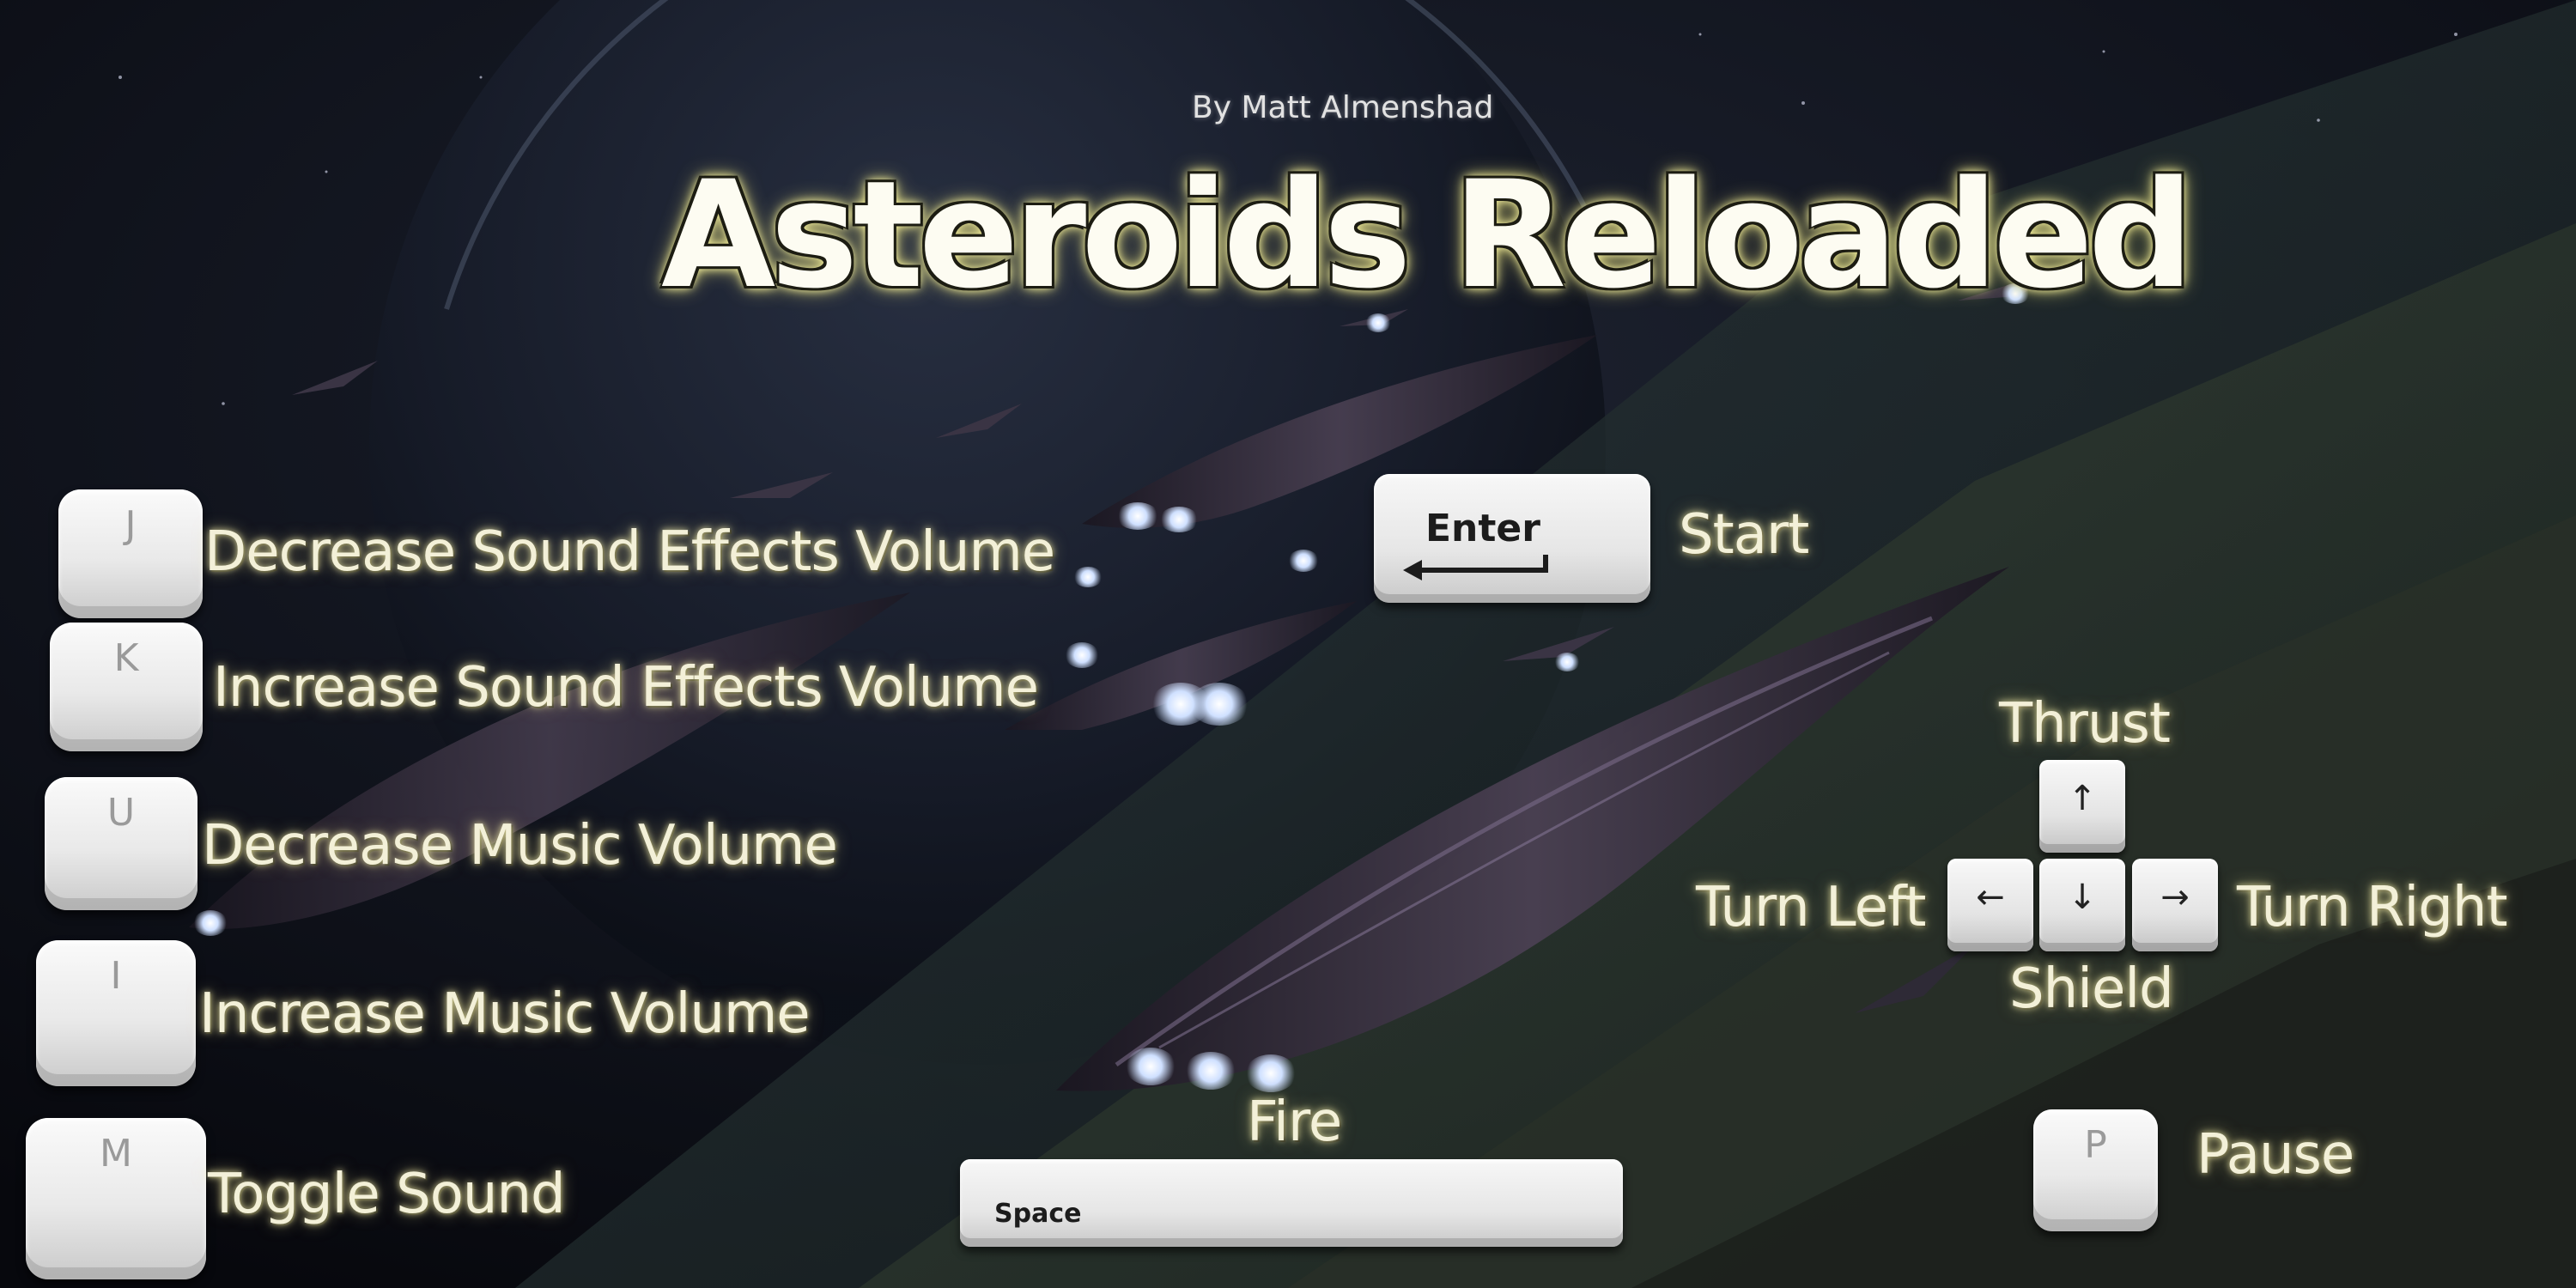  Describe the element at coordinates (131, 525) in the screenshot. I see `key-j-letter: J` at that location.